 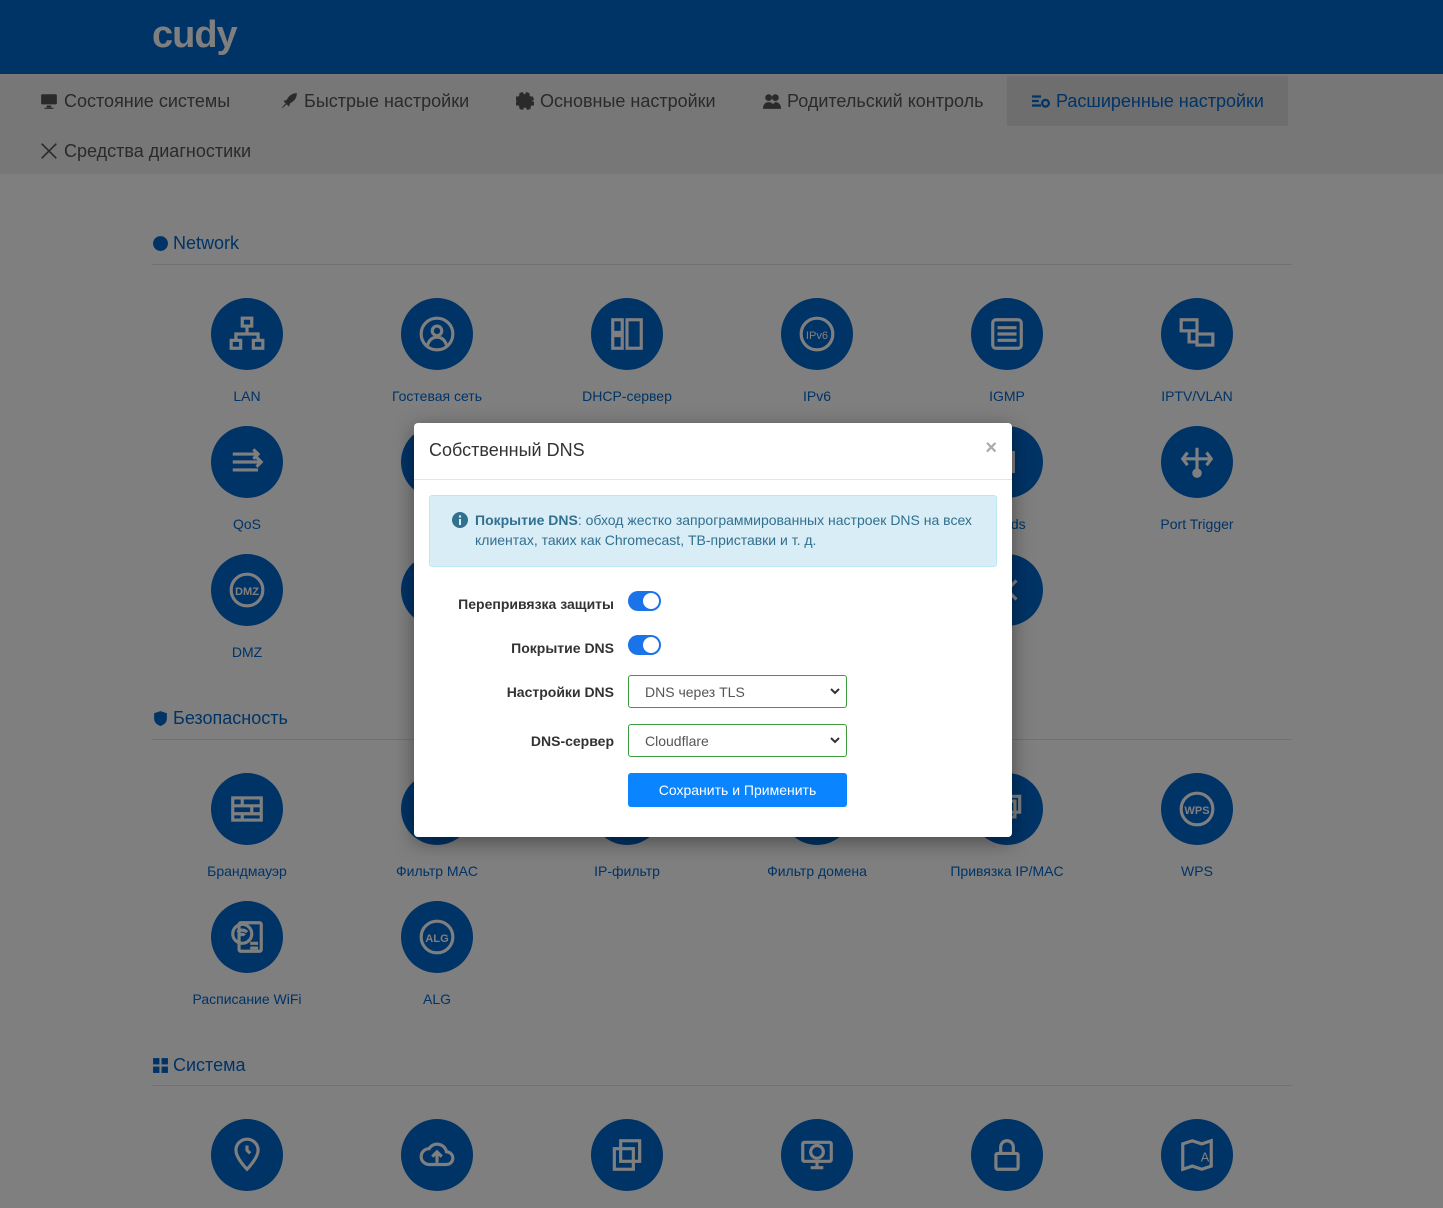 I want to click on dns-server-select: Cloudflare, so click(x=737, y=740).